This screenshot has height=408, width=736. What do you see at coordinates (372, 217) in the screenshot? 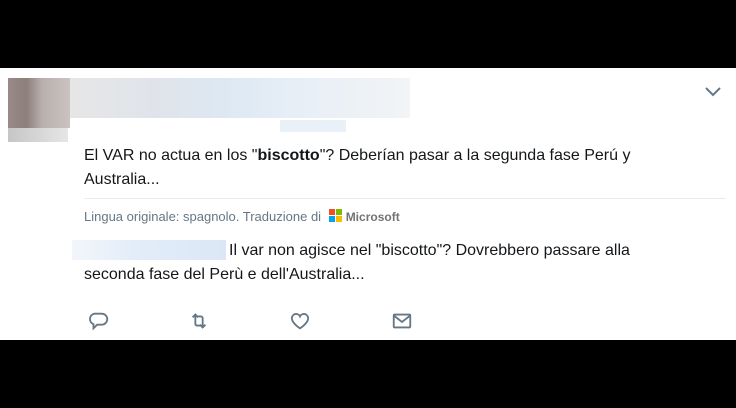
I see `translation-brand: Microsoft` at bounding box center [372, 217].